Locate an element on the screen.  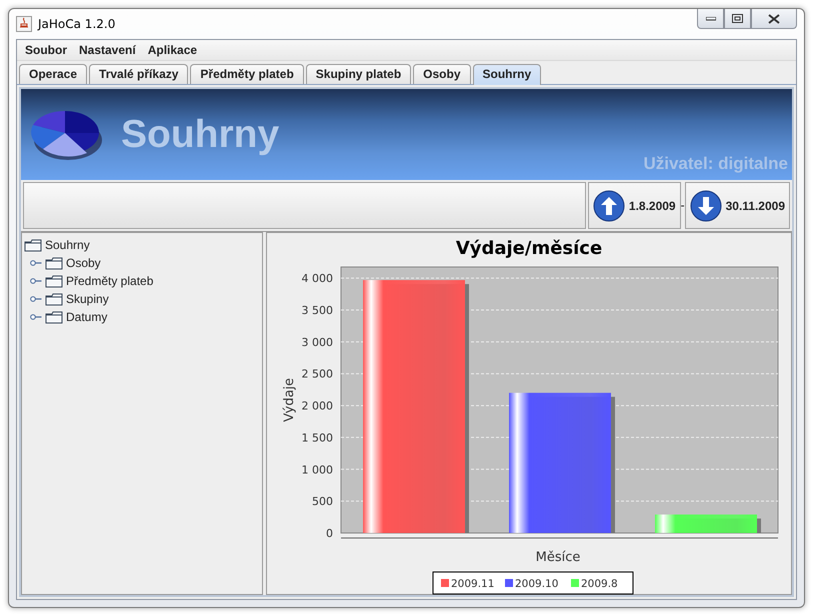
y-tick-label: 500 is located at coordinates (322, 501).